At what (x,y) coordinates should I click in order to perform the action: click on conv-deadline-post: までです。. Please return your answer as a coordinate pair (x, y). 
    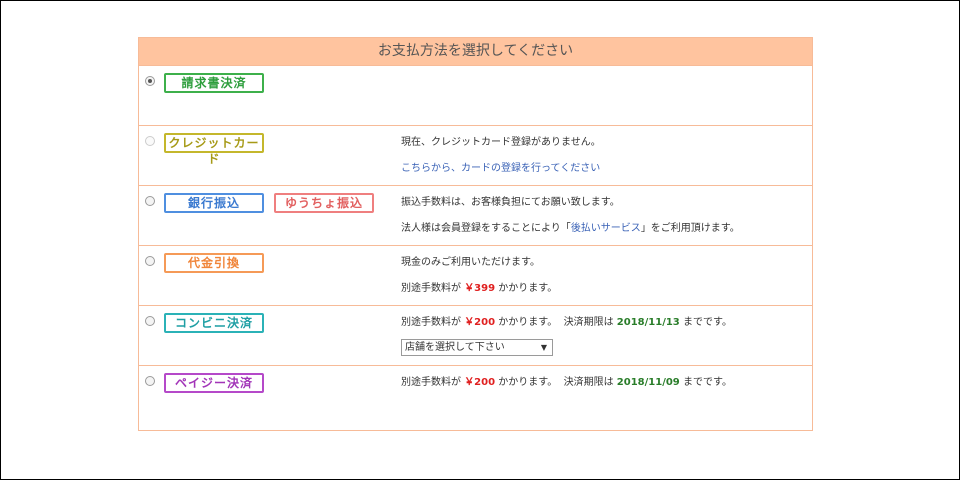
    Looking at the image, I should click on (707, 322).